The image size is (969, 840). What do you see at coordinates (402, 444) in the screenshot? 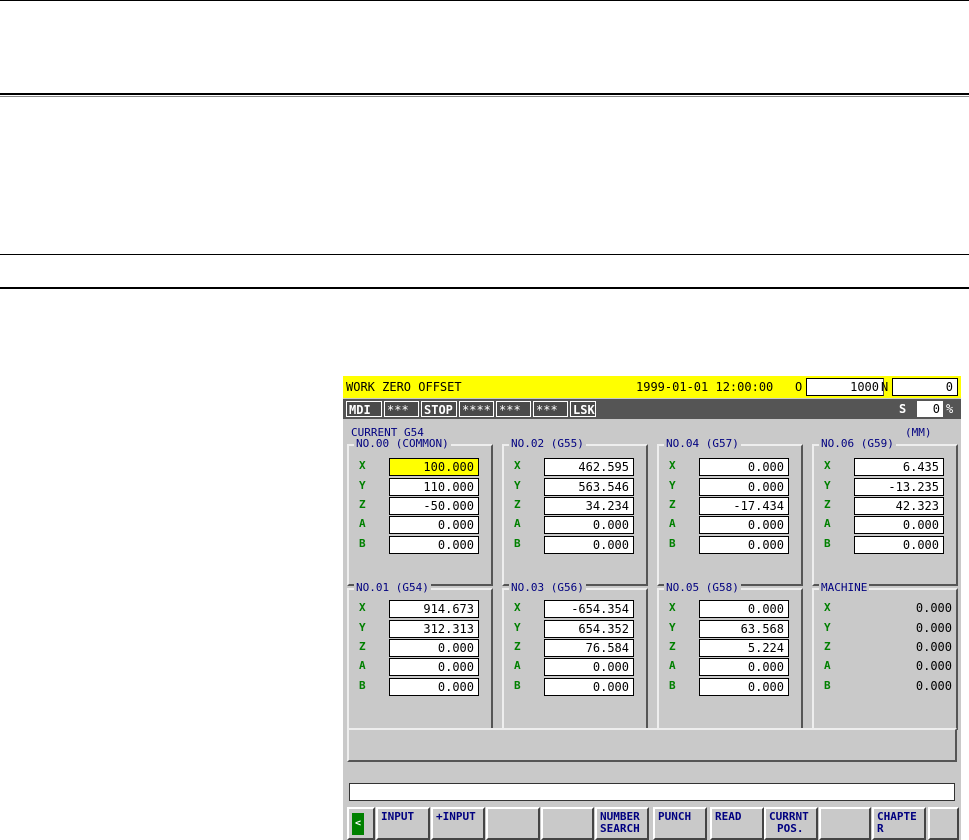
I see `panel-title: NO.00 (COMMON)` at bounding box center [402, 444].